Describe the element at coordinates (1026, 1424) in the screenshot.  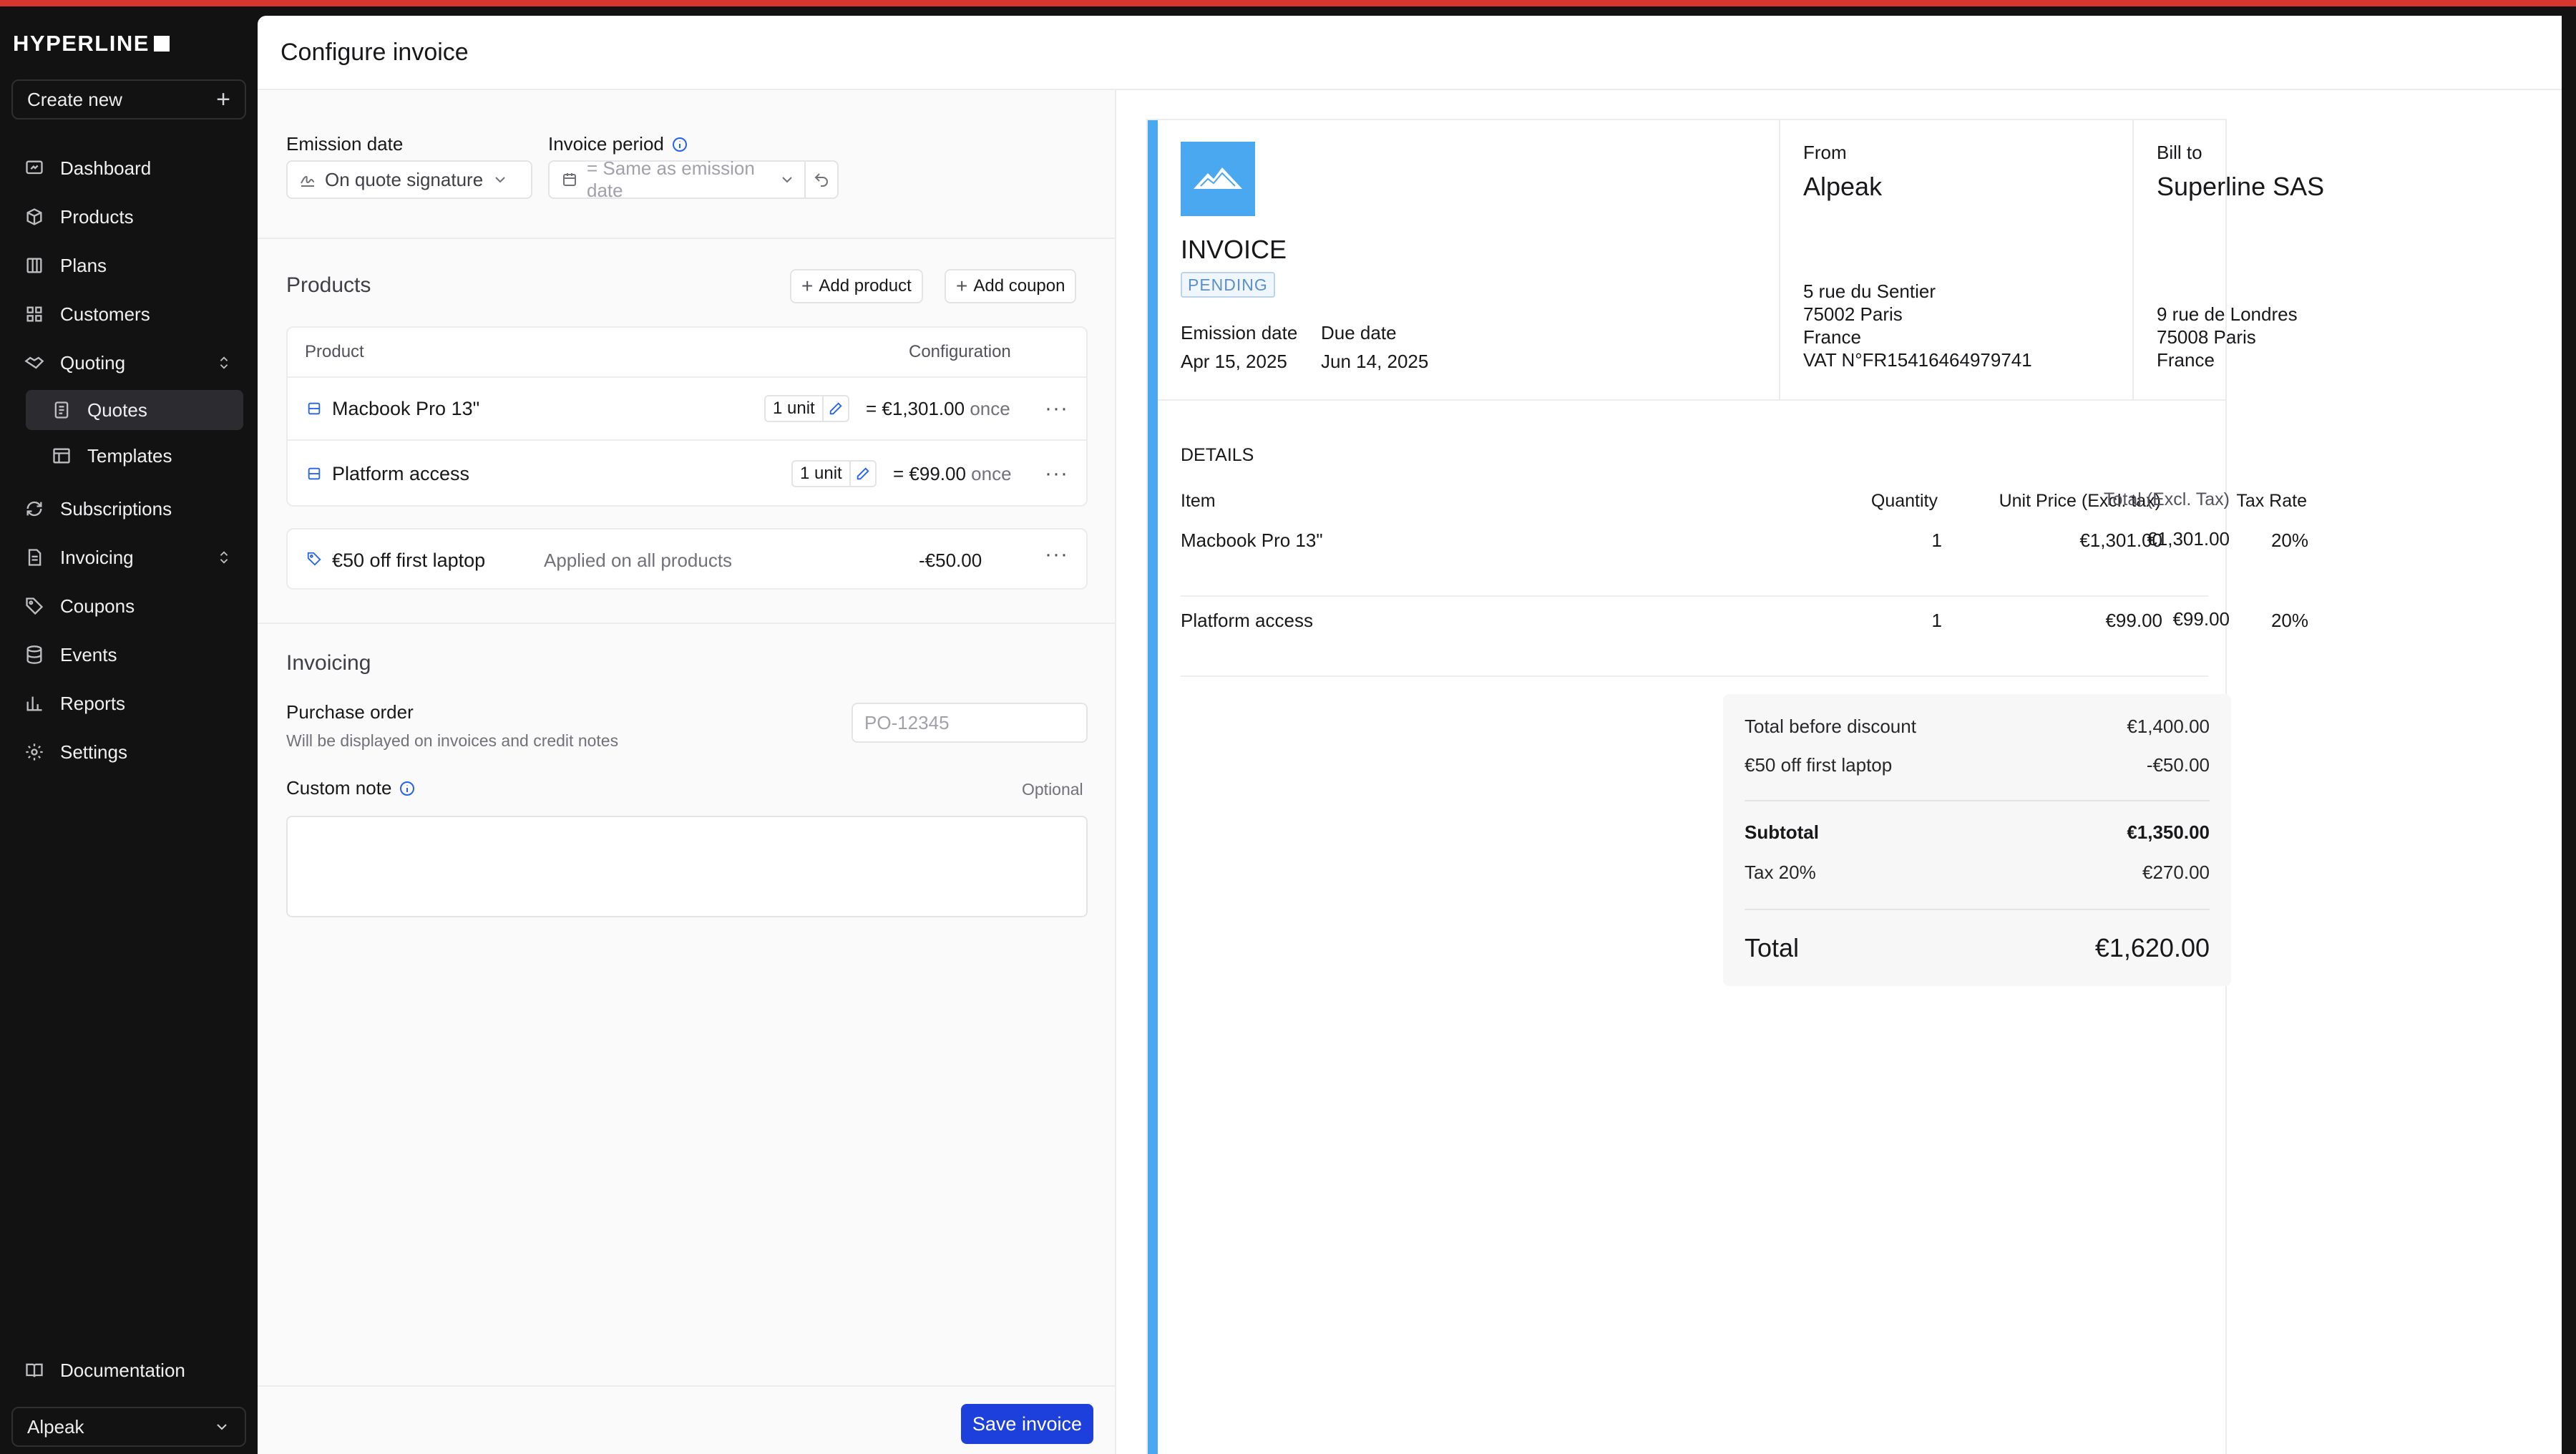
I see `save-invoice-button: Save invoice` at that location.